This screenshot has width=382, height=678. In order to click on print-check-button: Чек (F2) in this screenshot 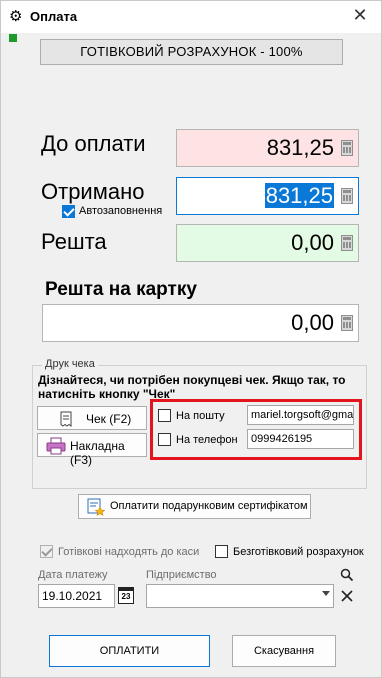, I will do `click(92, 418)`.